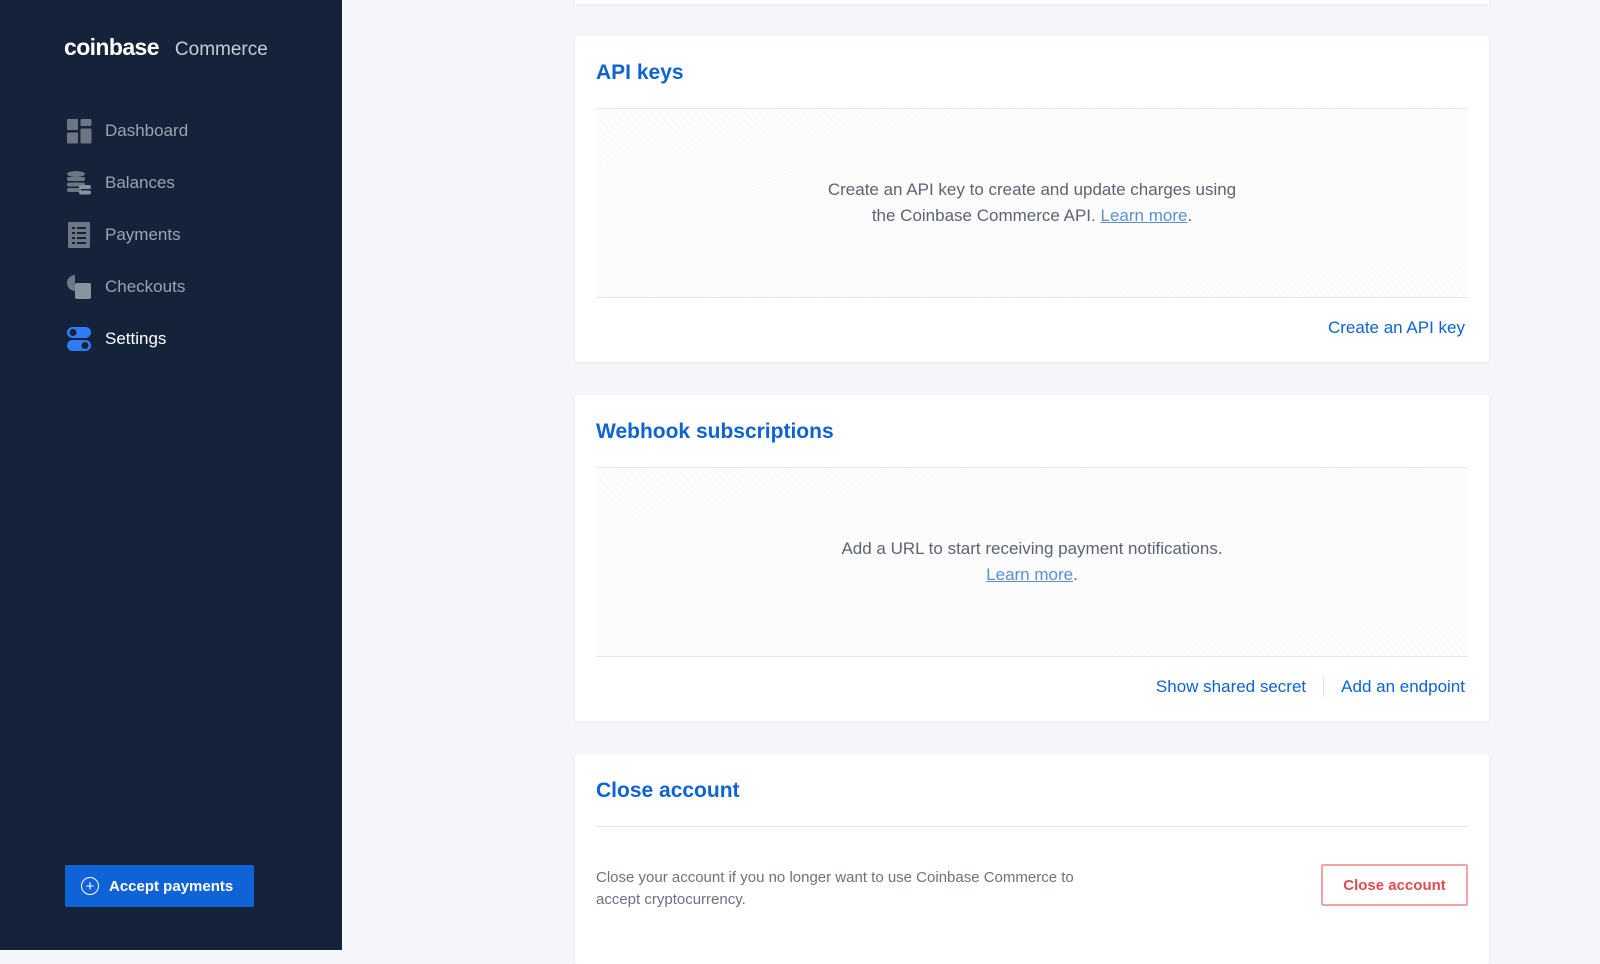 The width and height of the screenshot is (1600, 964). I want to click on api-keys-footer: Create an API key, so click(1396, 328).